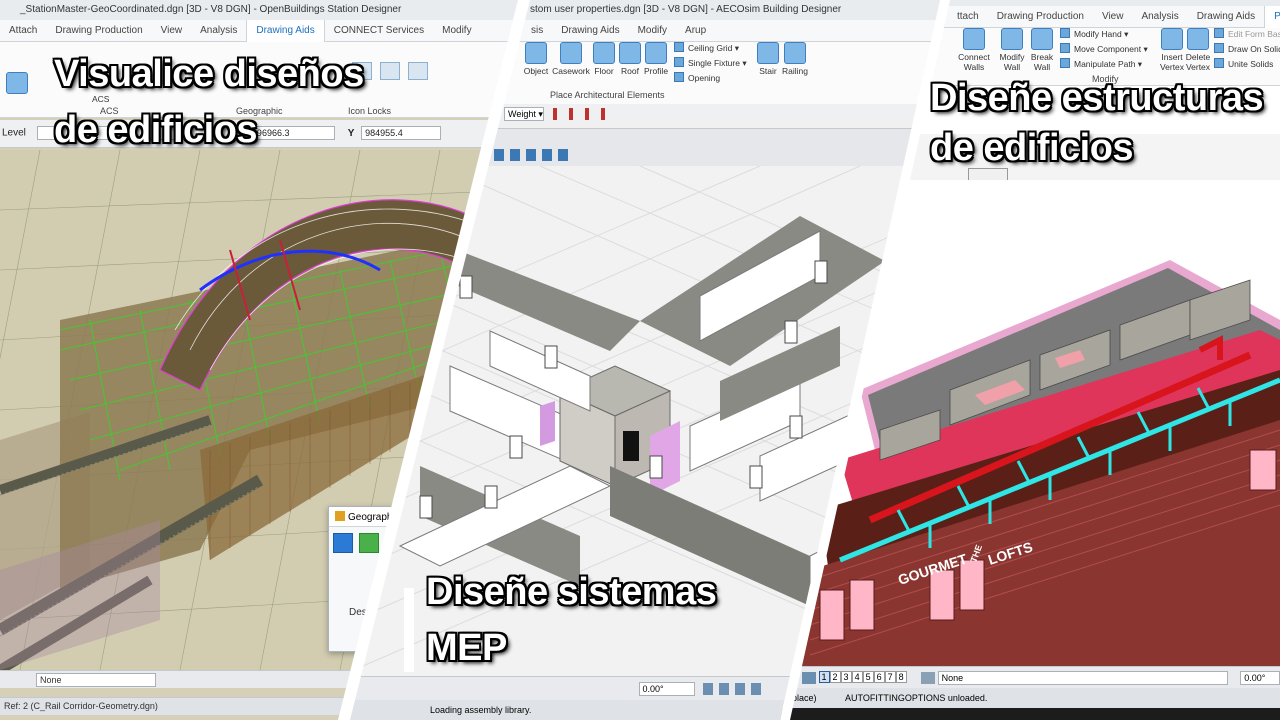  Describe the element at coordinates (409, 630) in the screenshot. I see `caption-bar` at that location.